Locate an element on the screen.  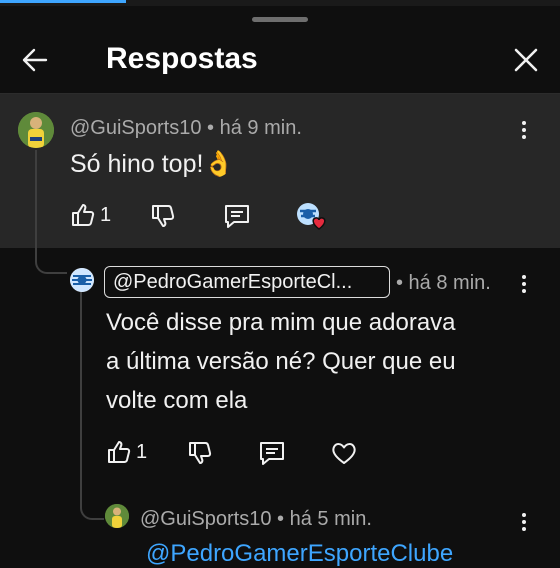
page-title: Respostas is located at coordinates (182, 58).